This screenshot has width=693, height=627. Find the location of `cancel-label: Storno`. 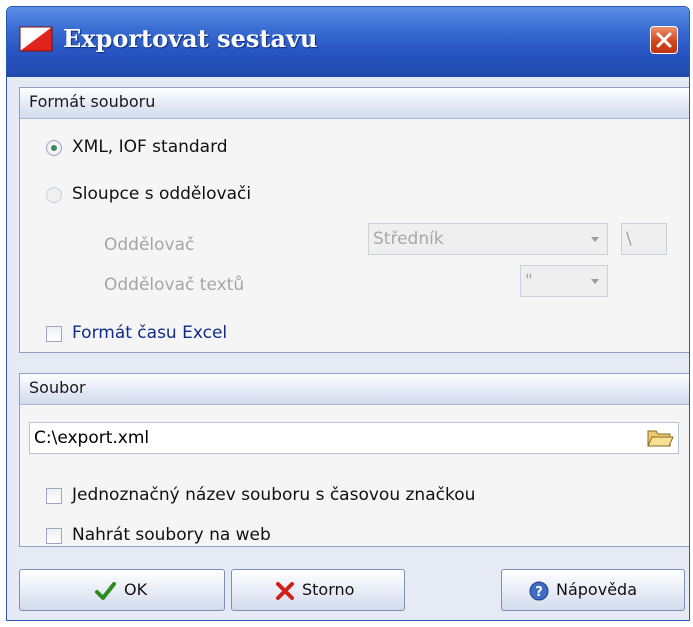

cancel-label: Storno is located at coordinates (328, 589).